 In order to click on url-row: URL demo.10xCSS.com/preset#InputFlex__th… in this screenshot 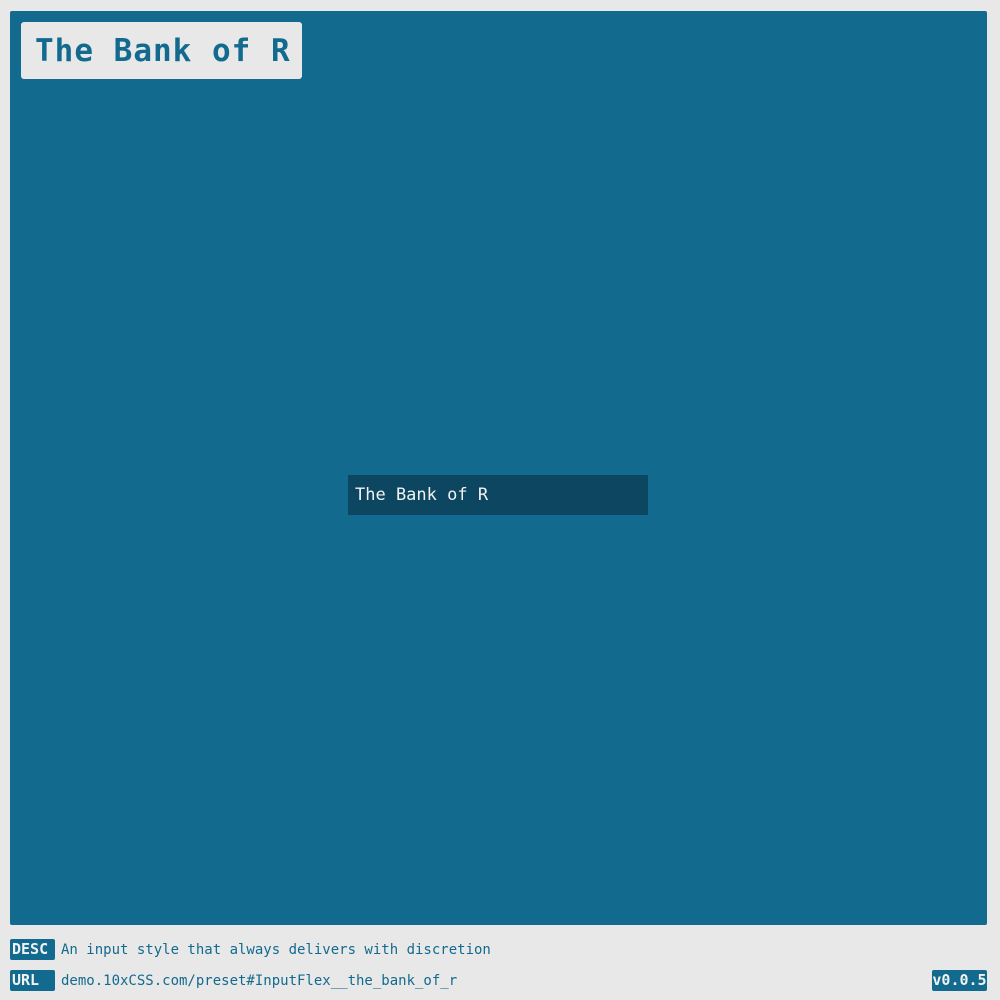, I will do `click(233, 980)`.